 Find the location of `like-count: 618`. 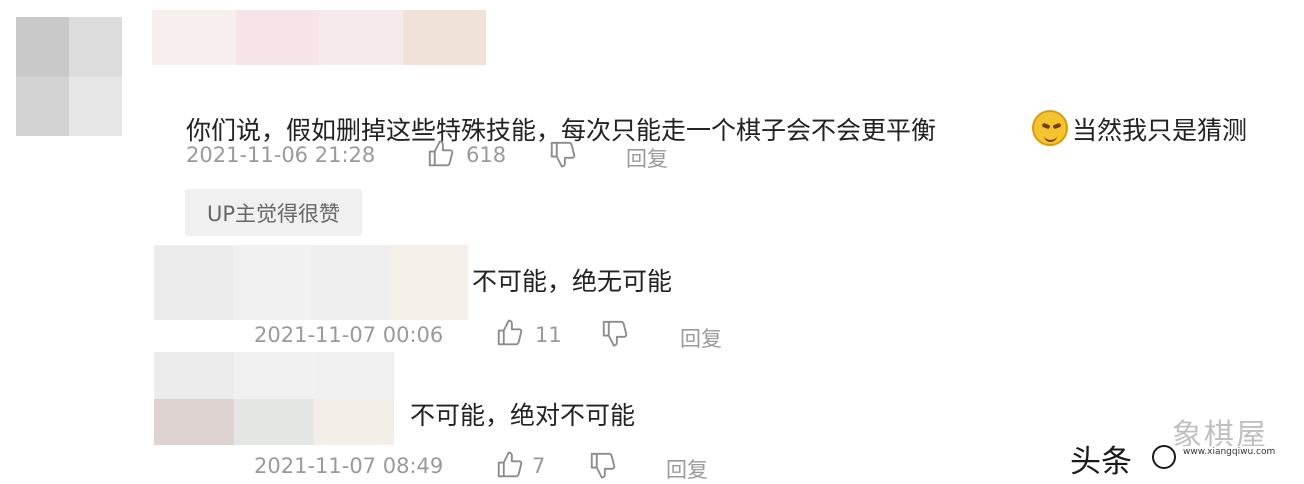

like-count: 618 is located at coordinates (486, 155).